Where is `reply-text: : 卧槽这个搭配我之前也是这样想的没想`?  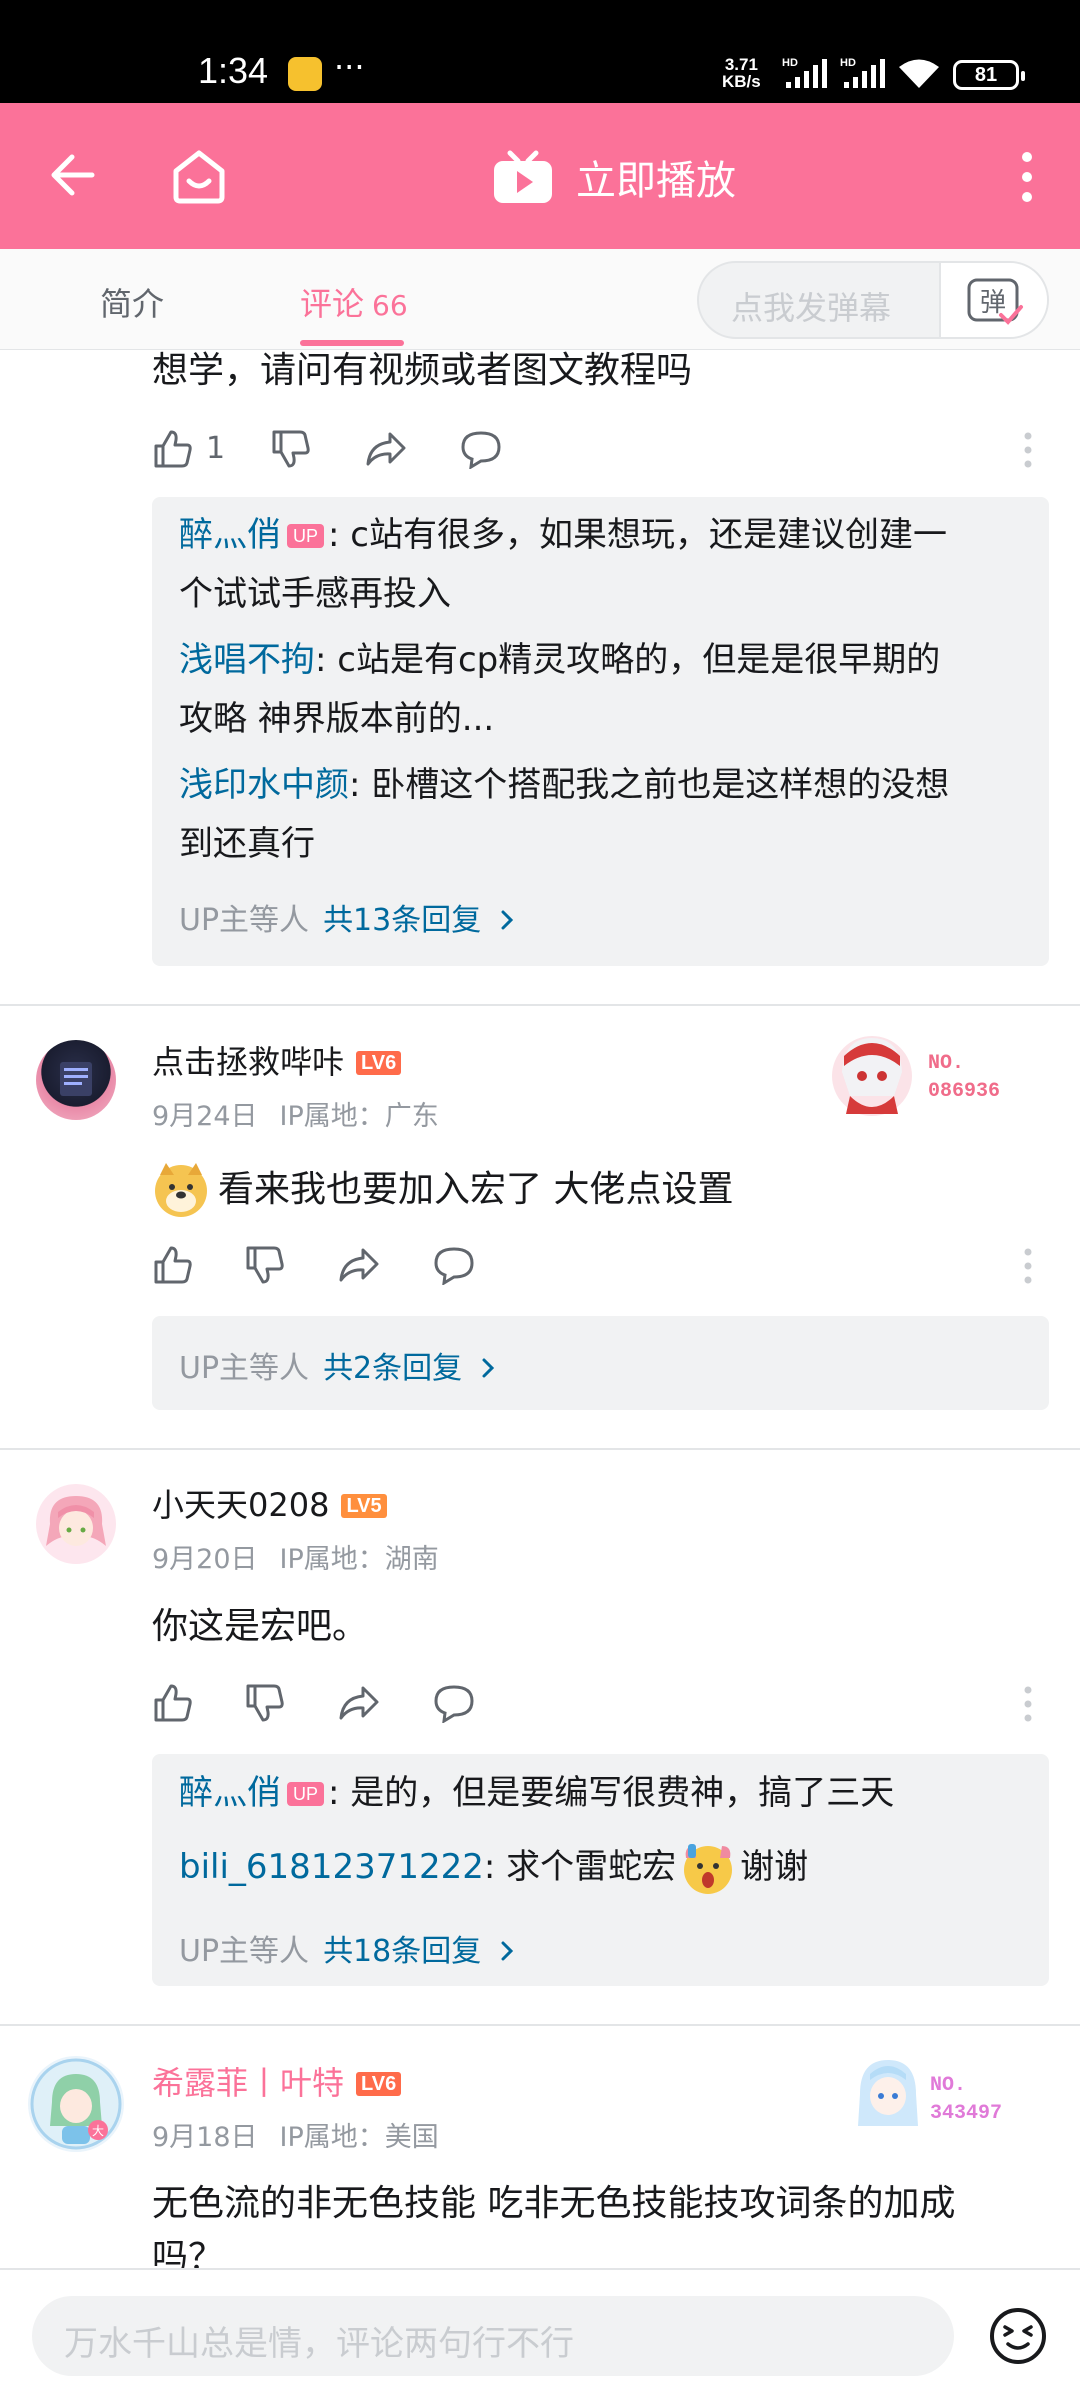 reply-text: : 卧槽这个搭配我之前也是这样想的没想 is located at coordinates (649, 785).